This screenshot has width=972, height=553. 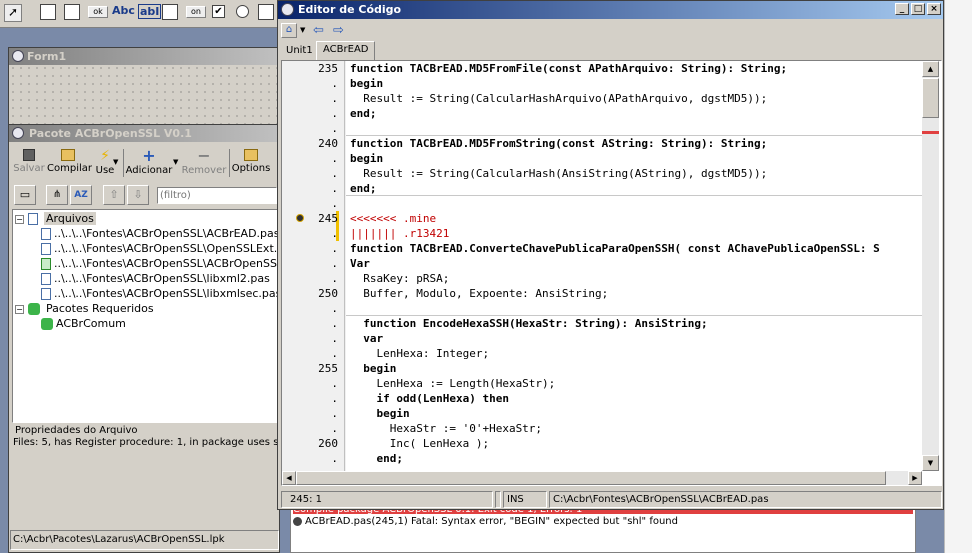 I want to click on code-line: Inc( LenHexa );, so click(x=419, y=443).